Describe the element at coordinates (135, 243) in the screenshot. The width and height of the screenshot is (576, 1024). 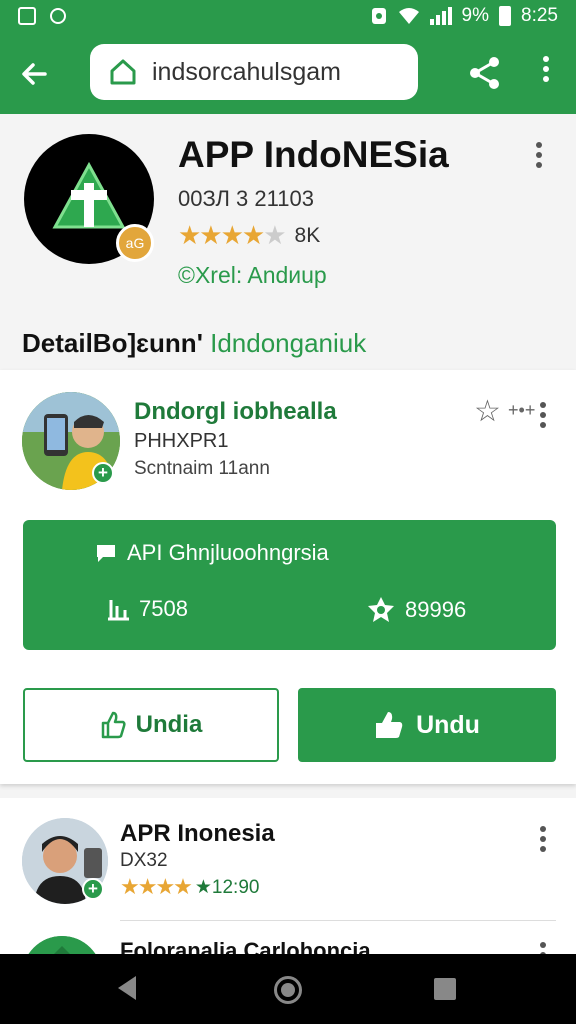
I see `app-badge: aG` at that location.